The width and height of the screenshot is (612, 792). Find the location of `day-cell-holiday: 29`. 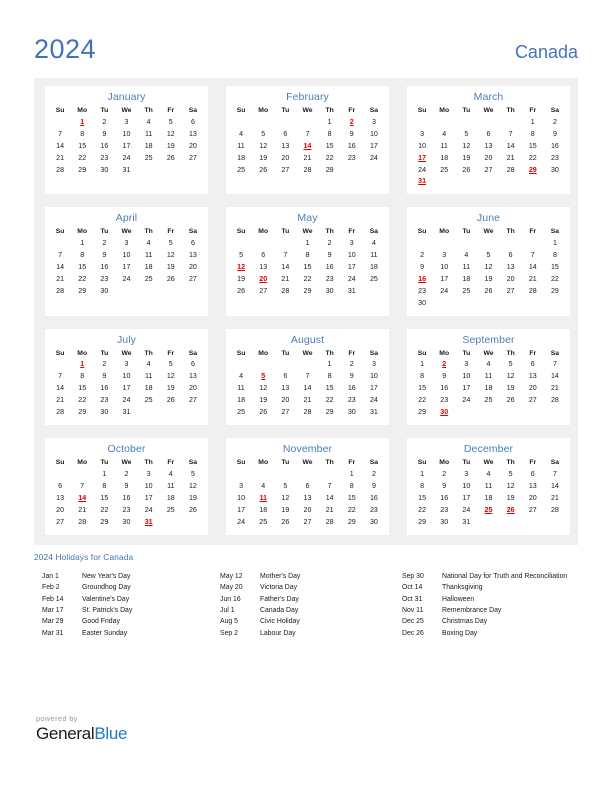

day-cell-holiday: 29 is located at coordinates (533, 170).